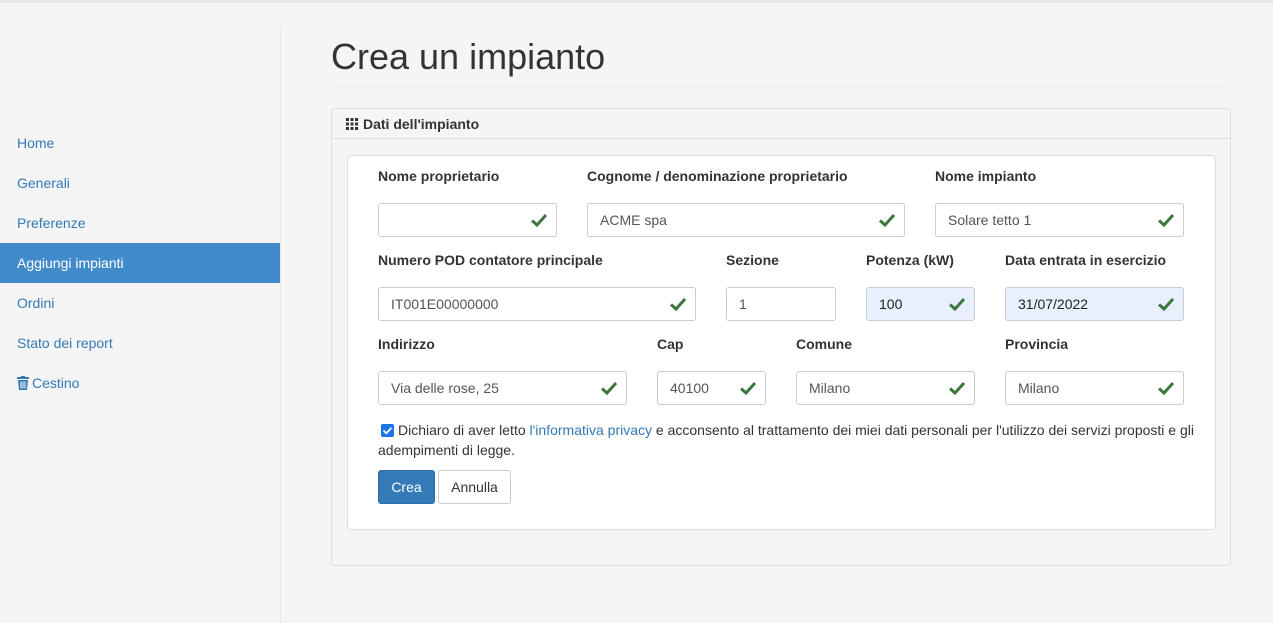 This screenshot has width=1273, height=623. What do you see at coordinates (885, 370) in the screenshot?
I see `field-group-comune: Comune Milano` at bounding box center [885, 370].